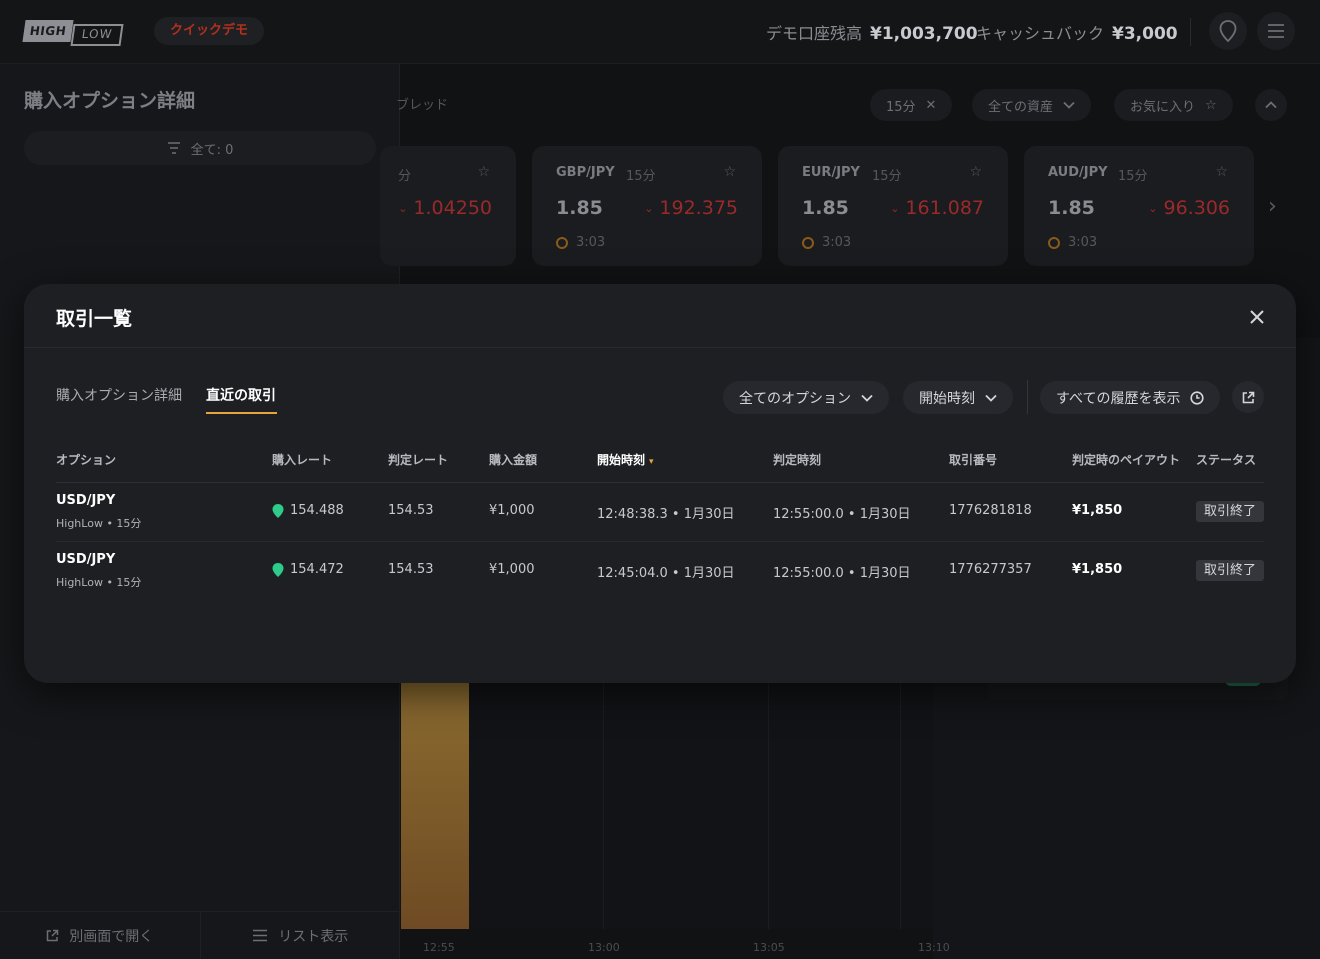 The height and width of the screenshot is (959, 1320). Describe the element at coordinates (445, 208) in the screenshot. I see `asset-rate: ⌄ 1.04250` at that location.